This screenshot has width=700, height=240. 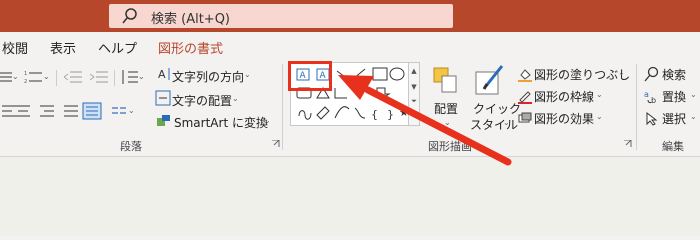 I want to click on tab-review: 校閲, so click(x=15, y=47).